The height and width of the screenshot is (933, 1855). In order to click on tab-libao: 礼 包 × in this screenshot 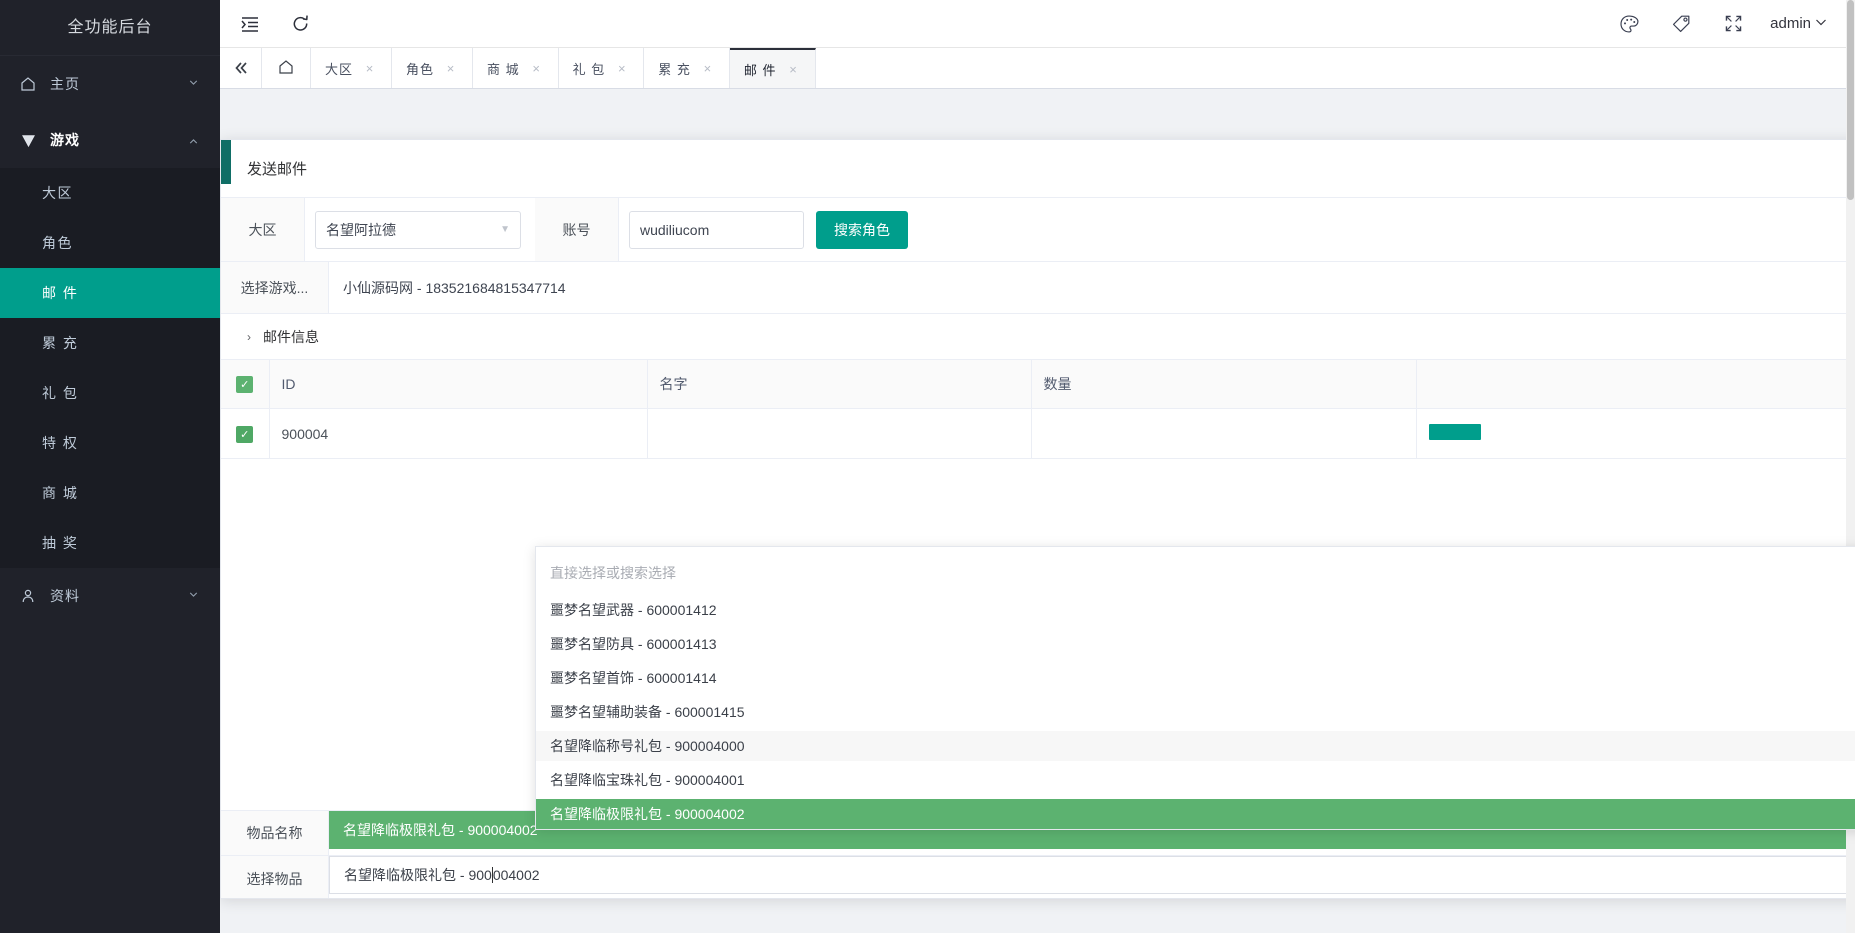, I will do `click(601, 68)`.